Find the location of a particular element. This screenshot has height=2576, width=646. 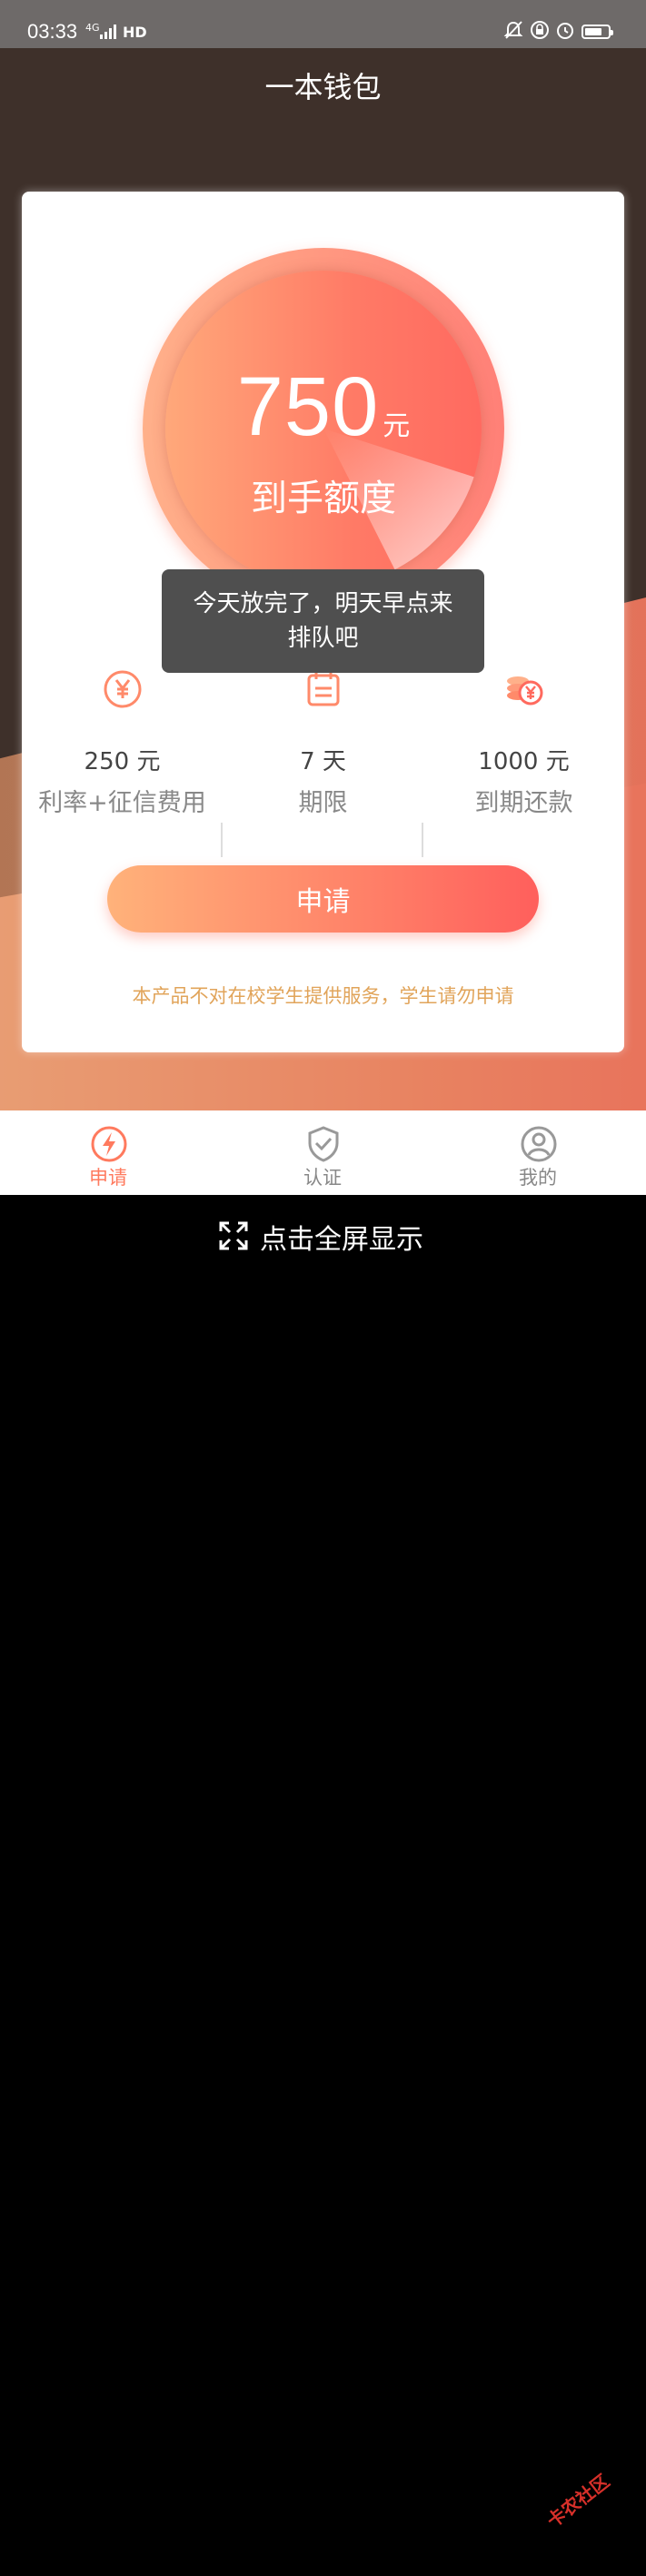

lock-rotation-icon is located at coordinates (540, 30).